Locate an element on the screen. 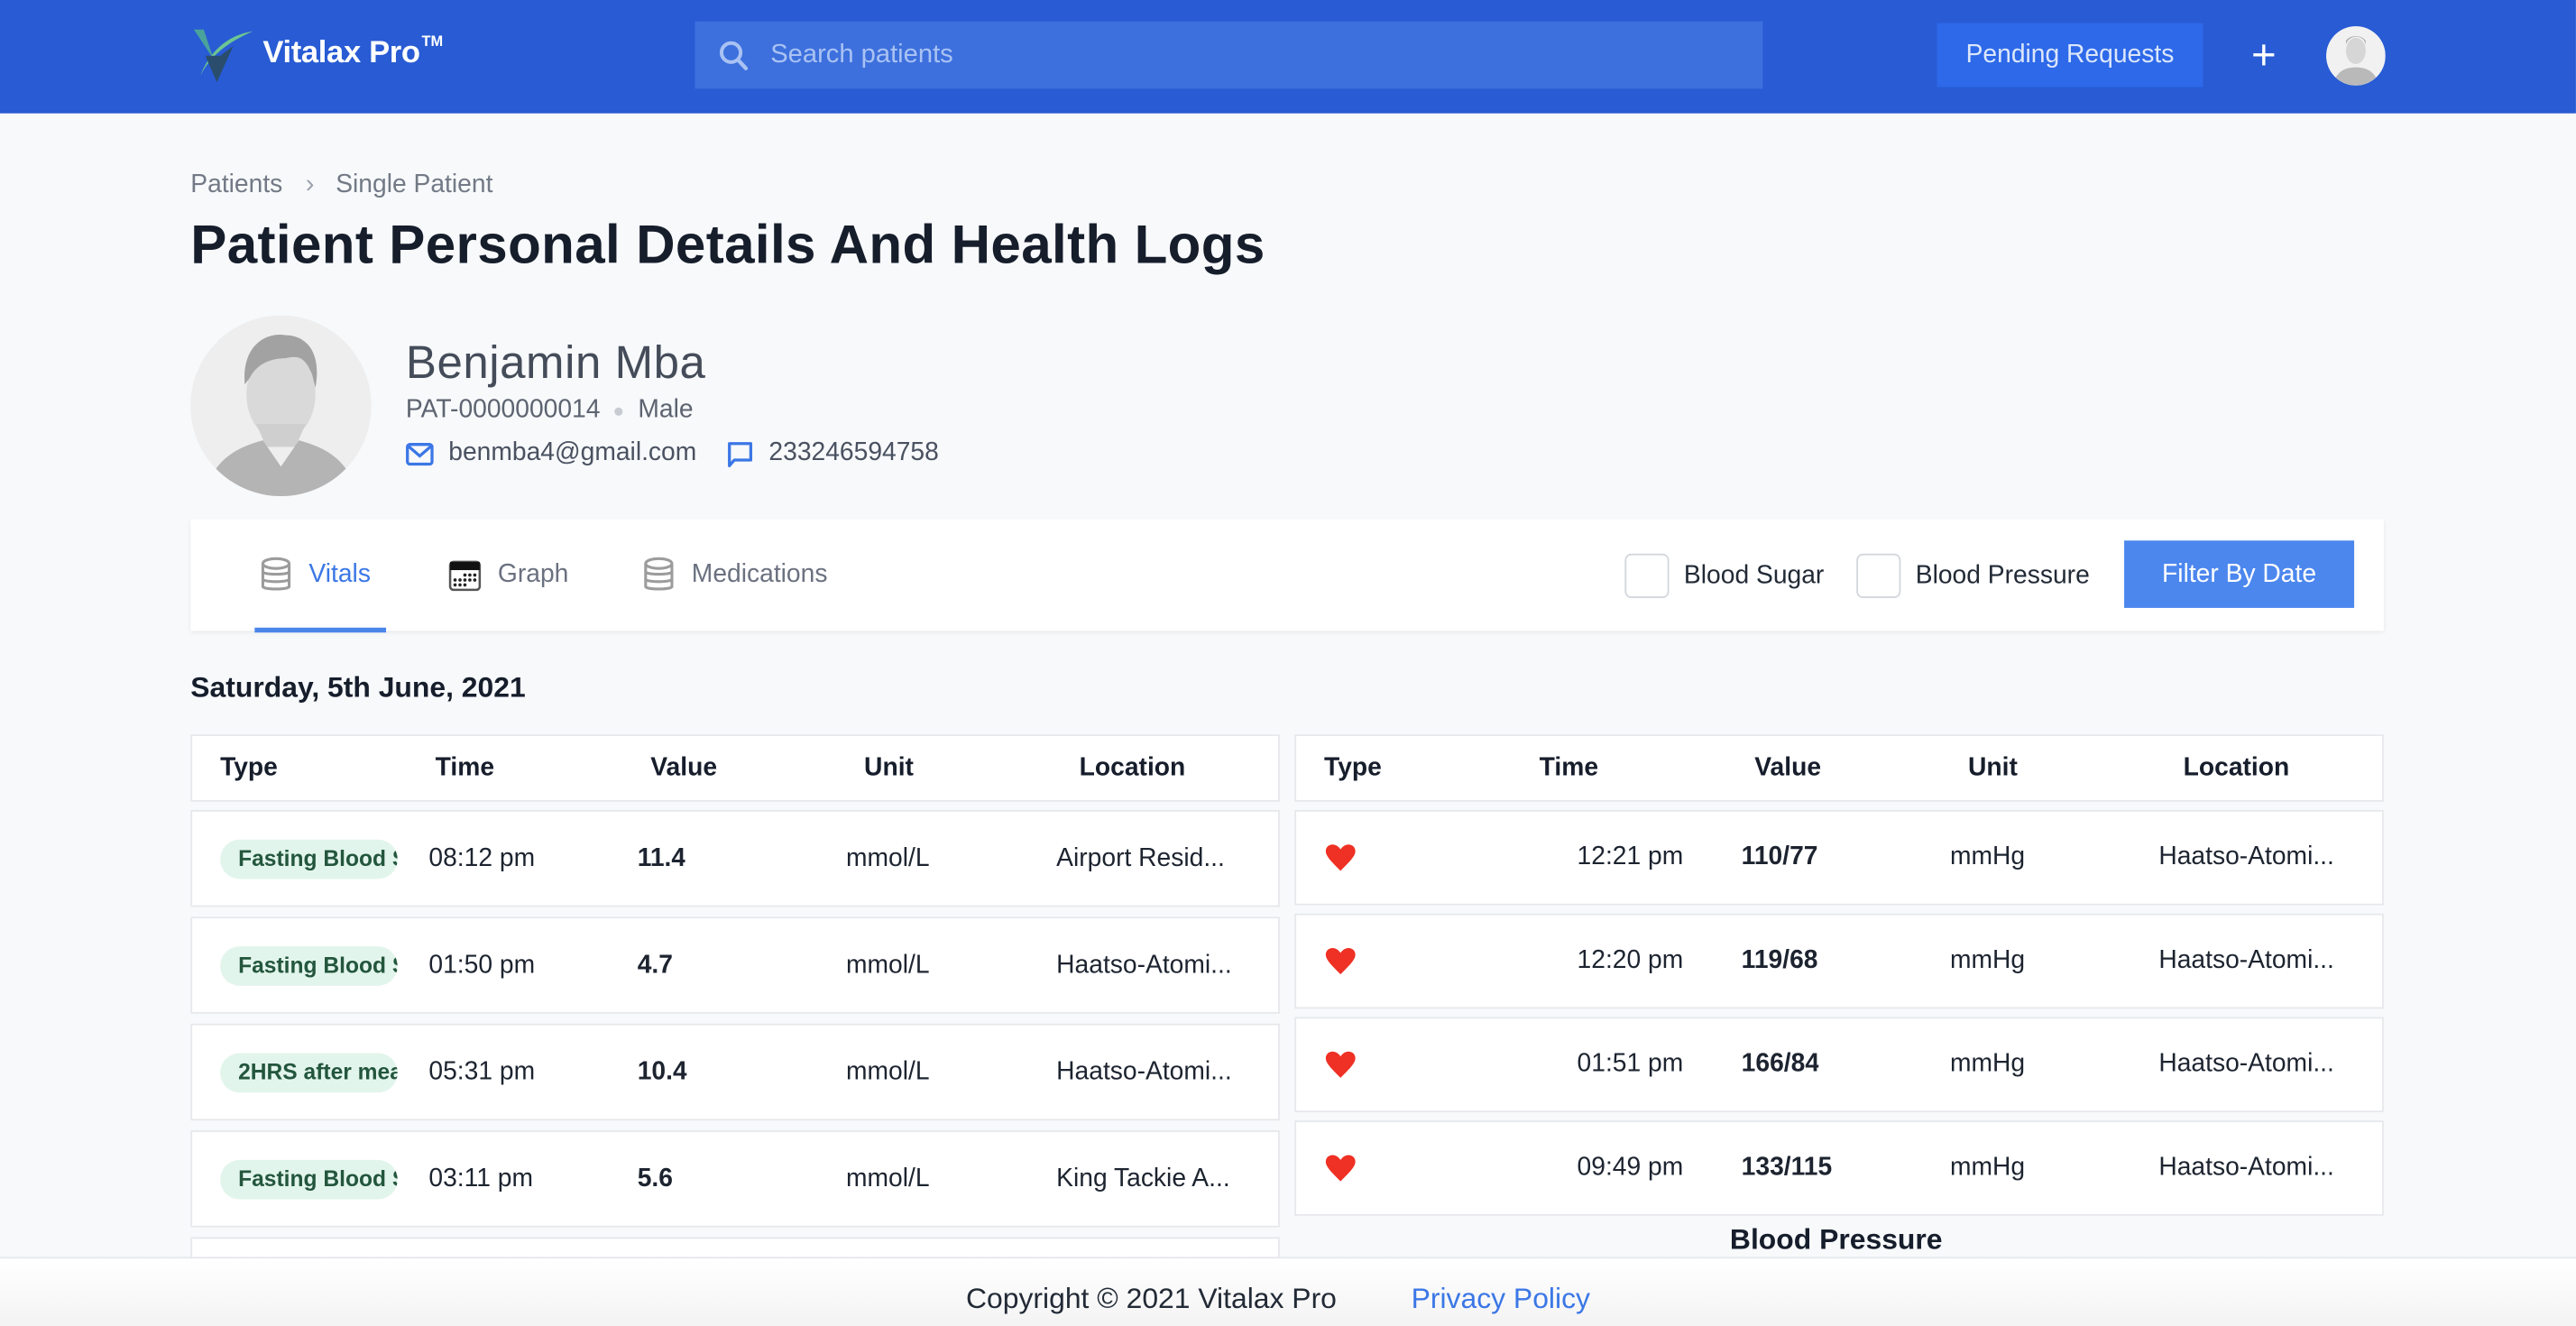 This screenshot has width=2576, height=1326. patient-name: Benjamin Mba is located at coordinates (555, 362).